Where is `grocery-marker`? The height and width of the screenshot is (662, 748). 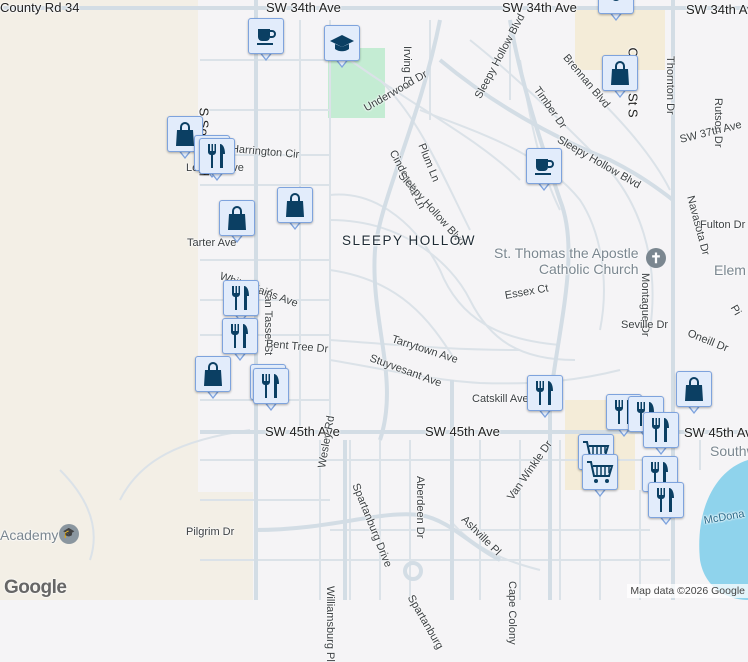
grocery-marker is located at coordinates (600, 476).